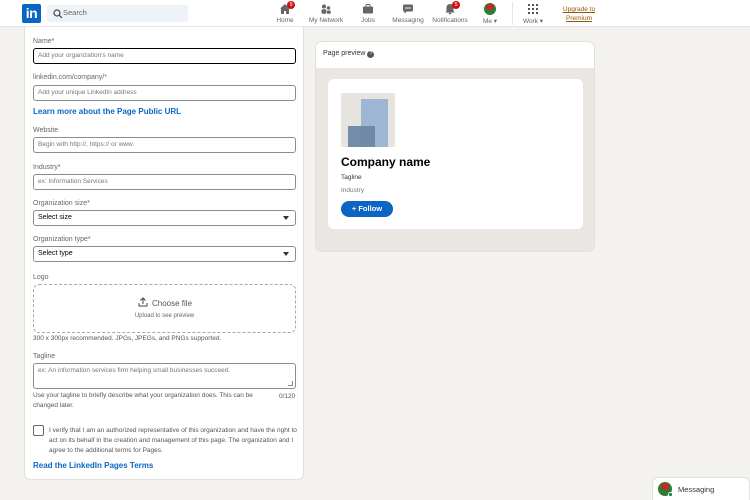 The width and height of the screenshot is (750, 500). I want to click on nav-my-network-label: My Network, so click(326, 20).